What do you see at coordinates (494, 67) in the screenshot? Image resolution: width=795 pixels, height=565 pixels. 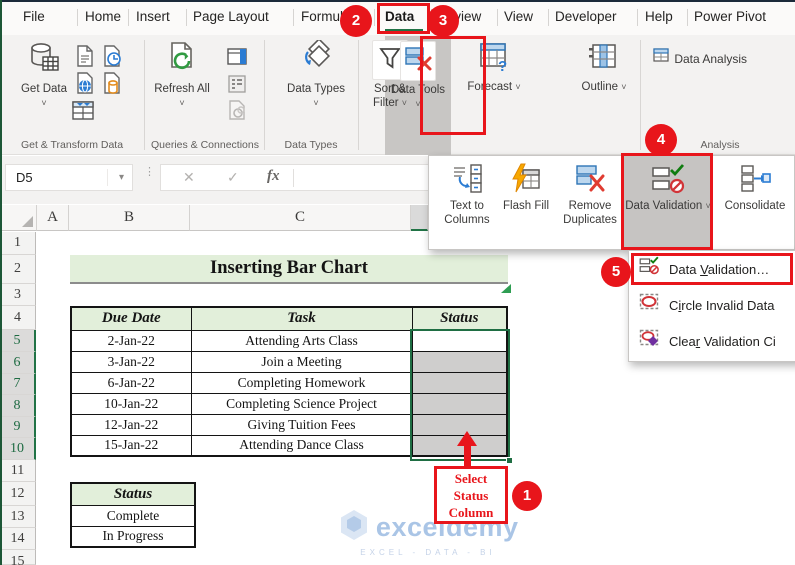 I see `forecast-button: ? Forecast ˅` at bounding box center [494, 67].